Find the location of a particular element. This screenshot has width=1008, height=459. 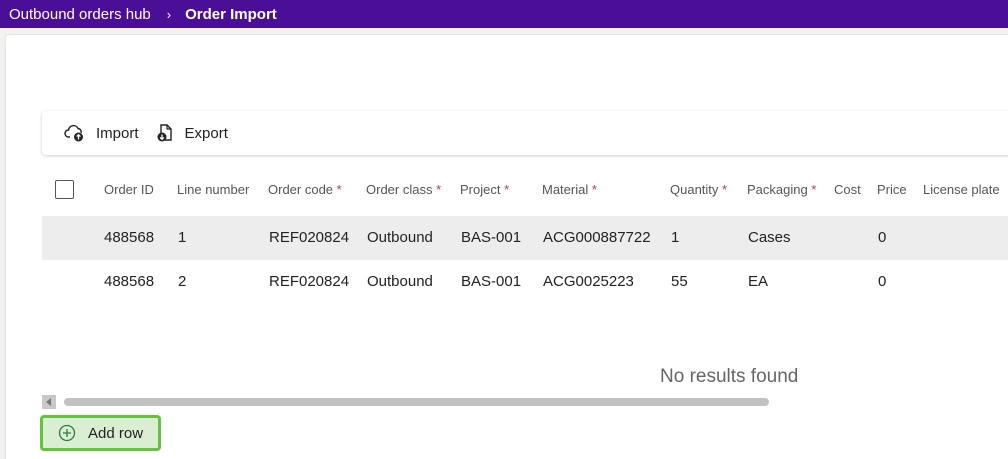

plus-circle-icon is located at coordinates (67, 433).